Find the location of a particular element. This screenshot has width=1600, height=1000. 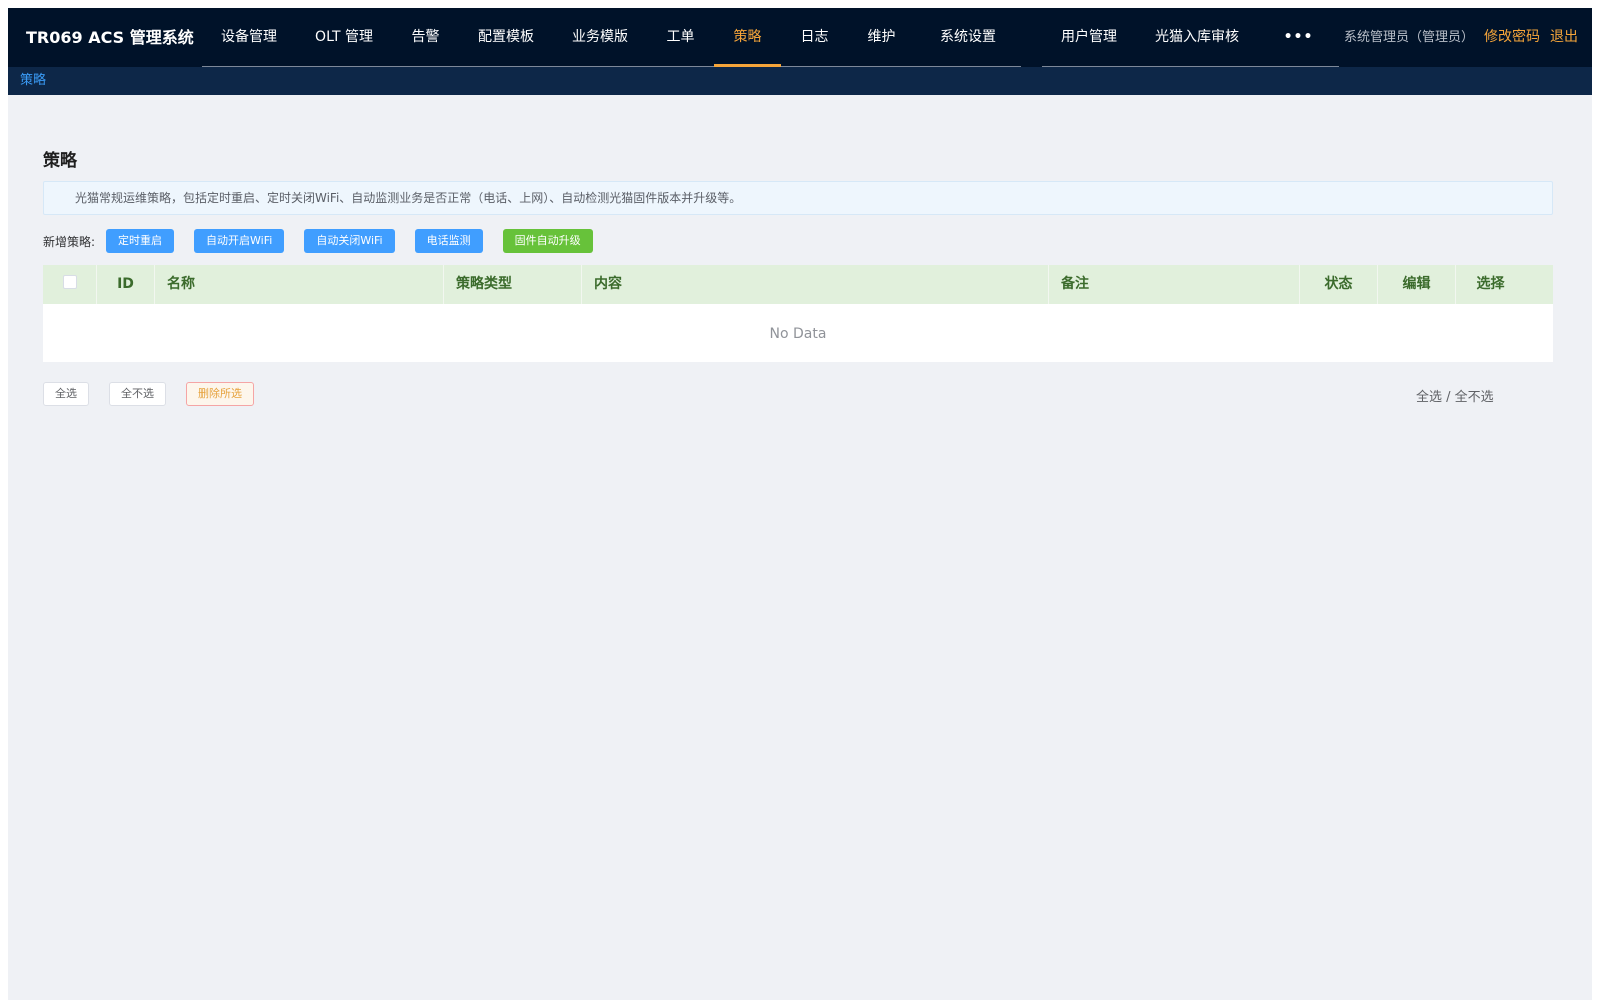

nav-item-work-orders: 工单 is located at coordinates (680, 37).